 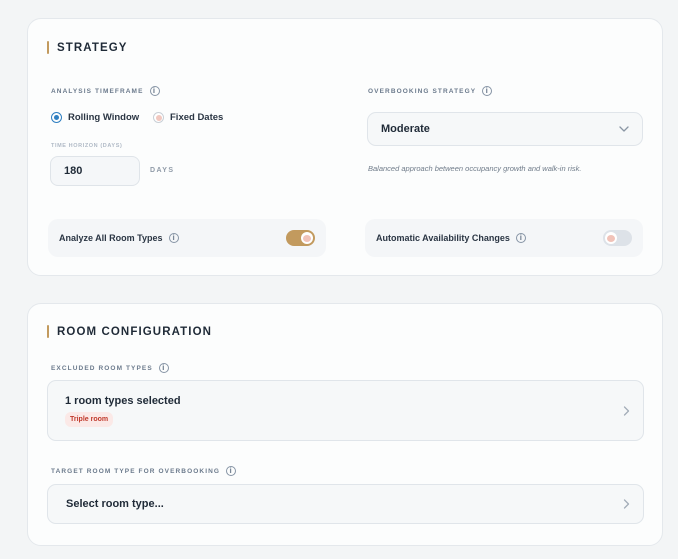 What do you see at coordinates (617, 238) in the screenshot?
I see `automatic-availability-changes-toggle` at bounding box center [617, 238].